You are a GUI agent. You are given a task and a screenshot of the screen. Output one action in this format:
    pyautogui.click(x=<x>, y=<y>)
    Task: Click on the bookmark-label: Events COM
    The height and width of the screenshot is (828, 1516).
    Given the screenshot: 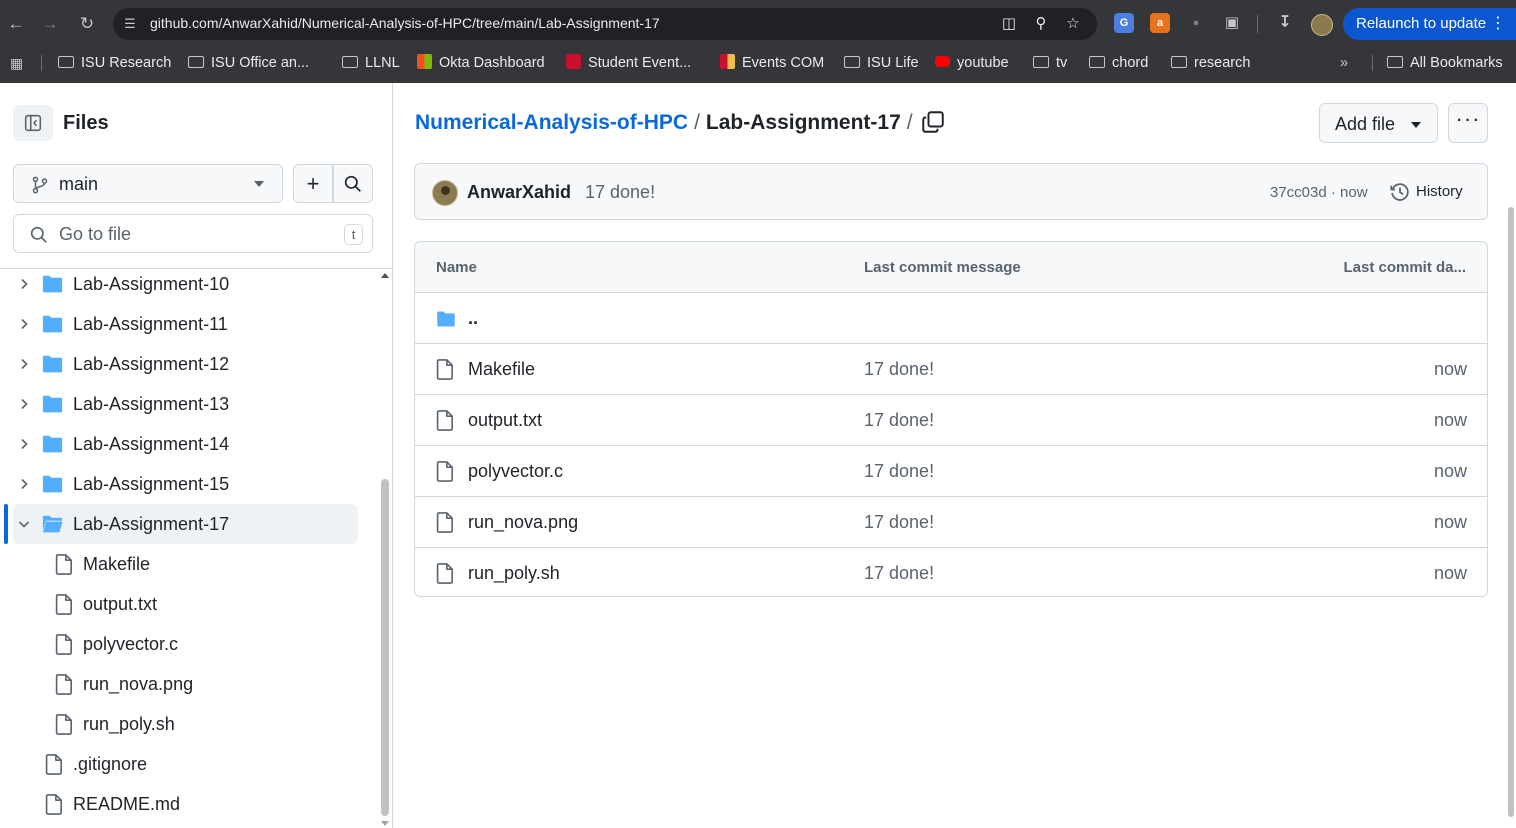 What is the action you would take?
    pyautogui.click(x=783, y=63)
    